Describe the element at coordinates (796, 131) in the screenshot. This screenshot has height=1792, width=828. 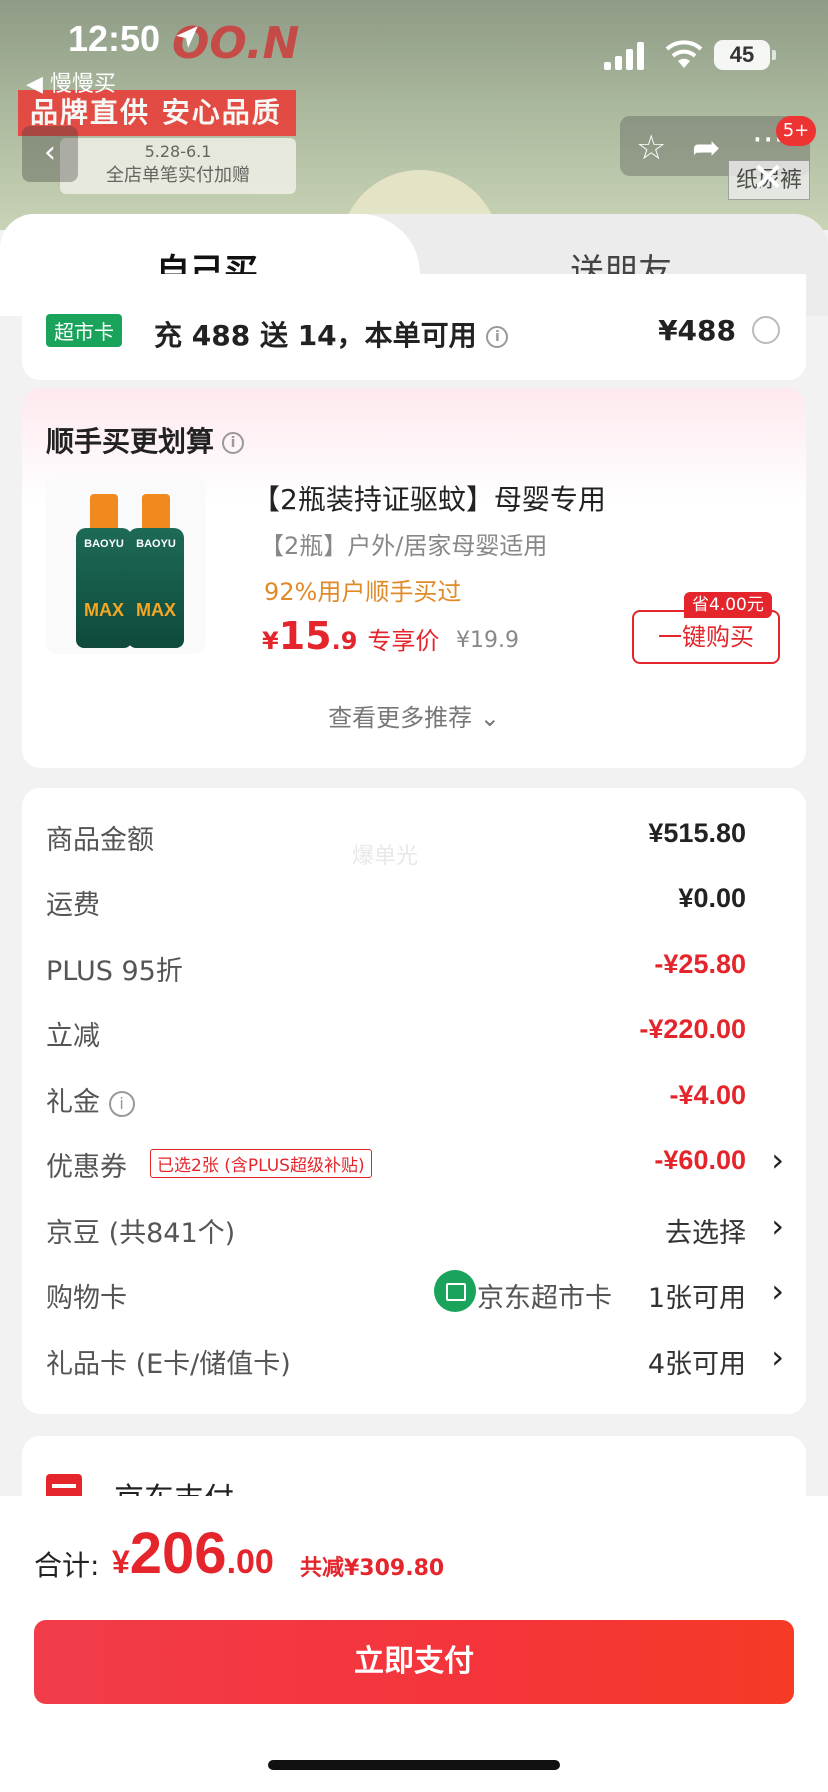
I see `background-badge: 5+` at that location.